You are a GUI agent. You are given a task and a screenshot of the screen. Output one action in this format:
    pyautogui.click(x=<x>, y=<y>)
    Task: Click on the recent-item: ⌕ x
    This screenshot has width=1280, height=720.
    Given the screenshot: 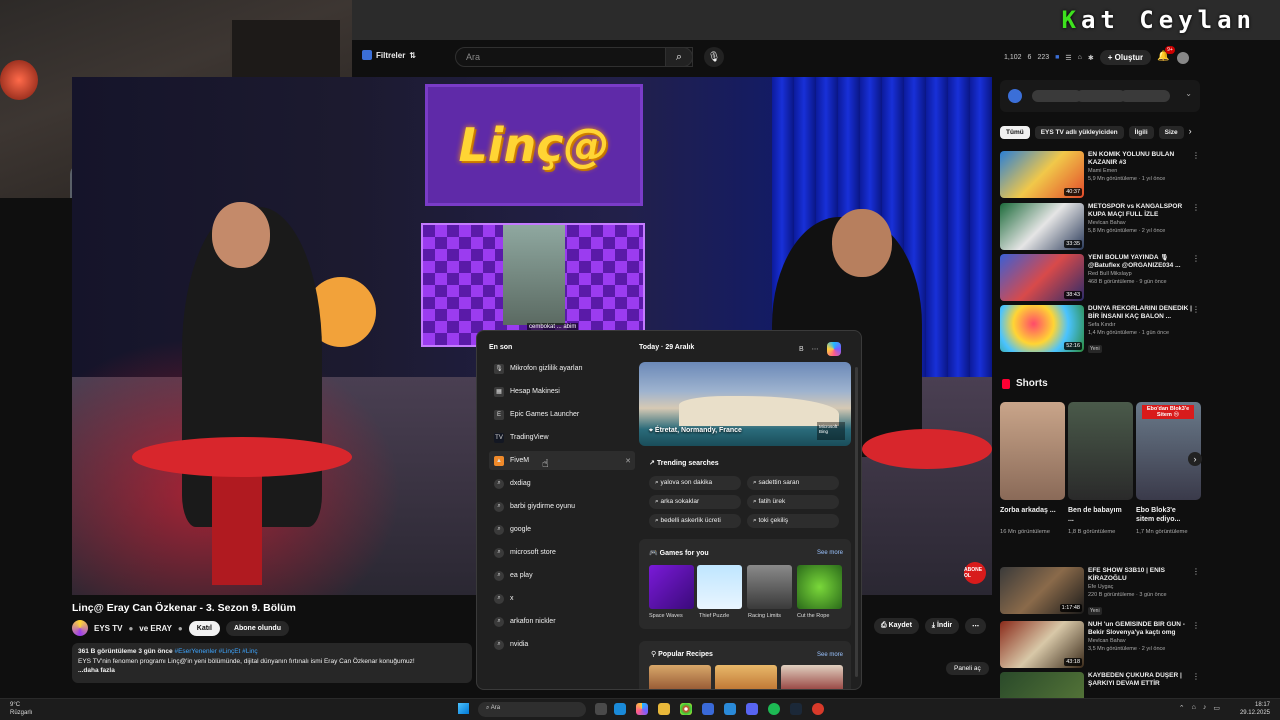 What is the action you would take?
    pyautogui.click(x=562, y=598)
    